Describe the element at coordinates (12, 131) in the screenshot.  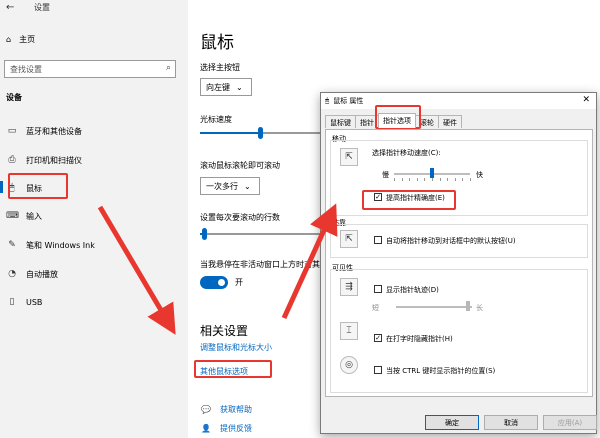
I see `bluetooth-icon: ▭` at that location.